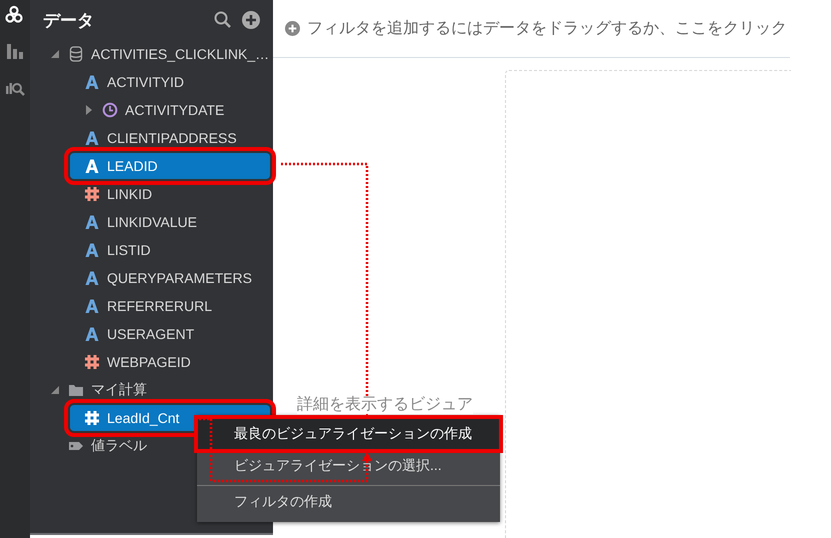 The image size is (831, 538). I want to click on filter-placeholder: フィルタを追加するにはデータをドラッグするか、ここをクリック, so click(547, 28).